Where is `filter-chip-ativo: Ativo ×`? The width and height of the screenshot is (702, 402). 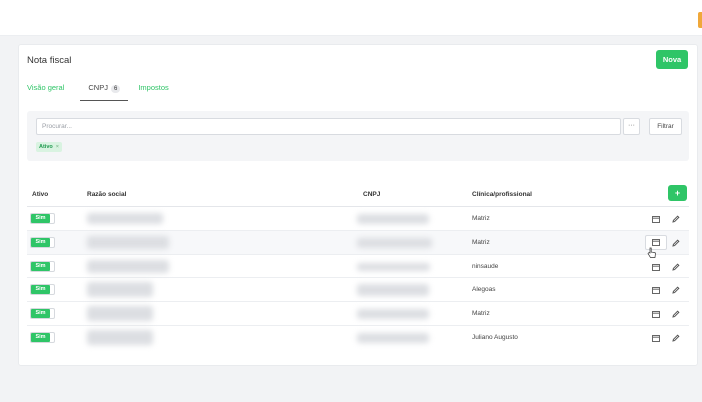 filter-chip-ativo: Ativo × is located at coordinates (49, 147).